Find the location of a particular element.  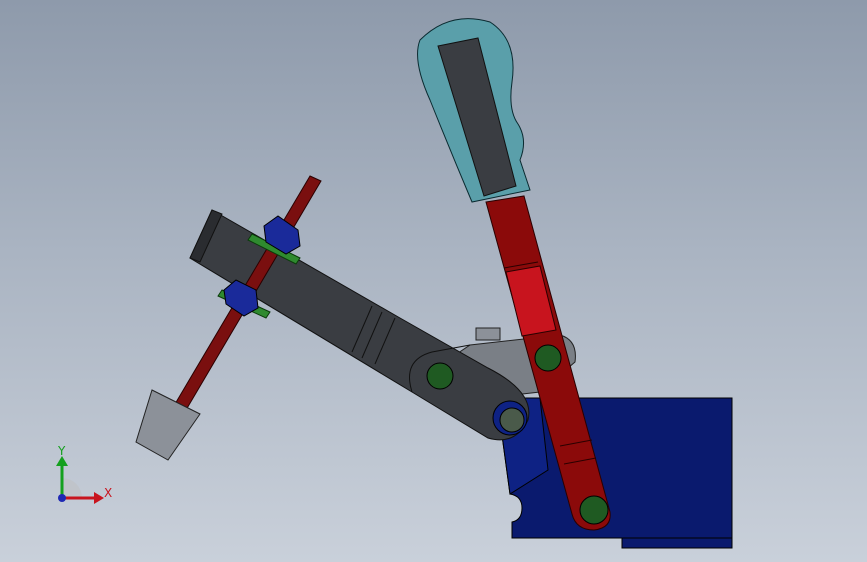

coordinate-triad: Y X is located at coordinates (84, 474).